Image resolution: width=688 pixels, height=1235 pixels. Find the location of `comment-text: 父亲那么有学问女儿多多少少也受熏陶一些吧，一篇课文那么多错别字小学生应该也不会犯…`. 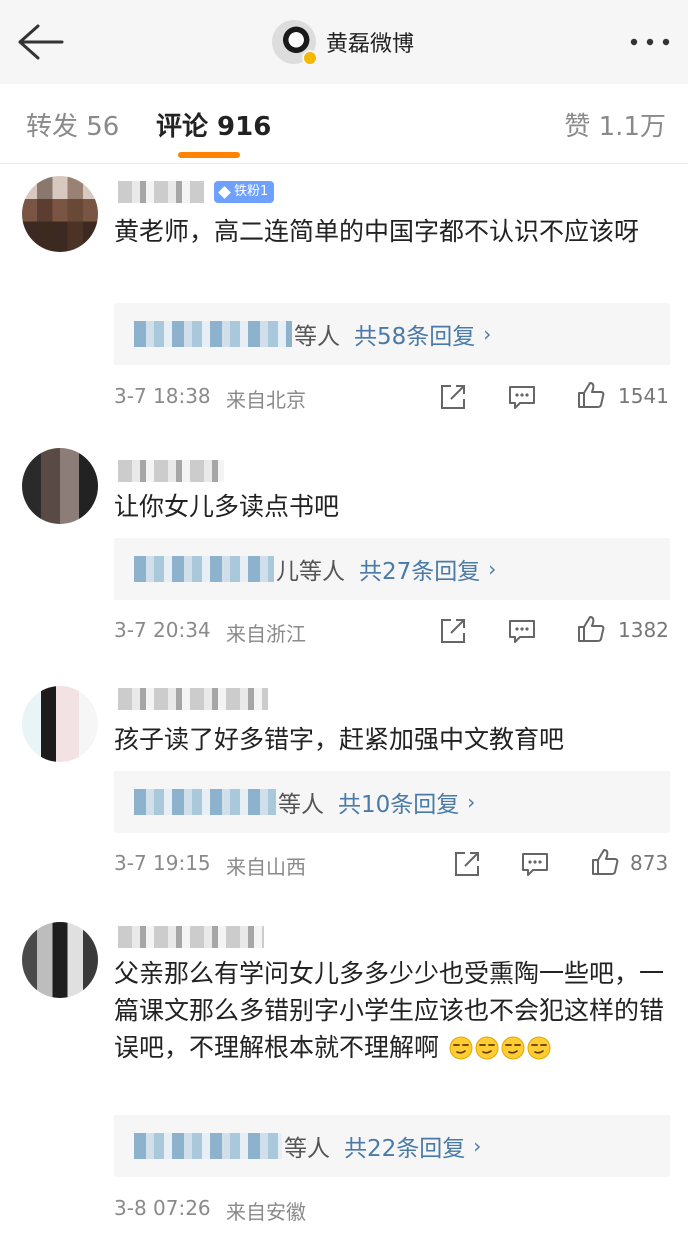

comment-text: 父亲那么有学问女儿多多少少也受熏陶一些吧，一篇课文那么多错别字小学生应该也不会犯… is located at coordinates (389, 1010).